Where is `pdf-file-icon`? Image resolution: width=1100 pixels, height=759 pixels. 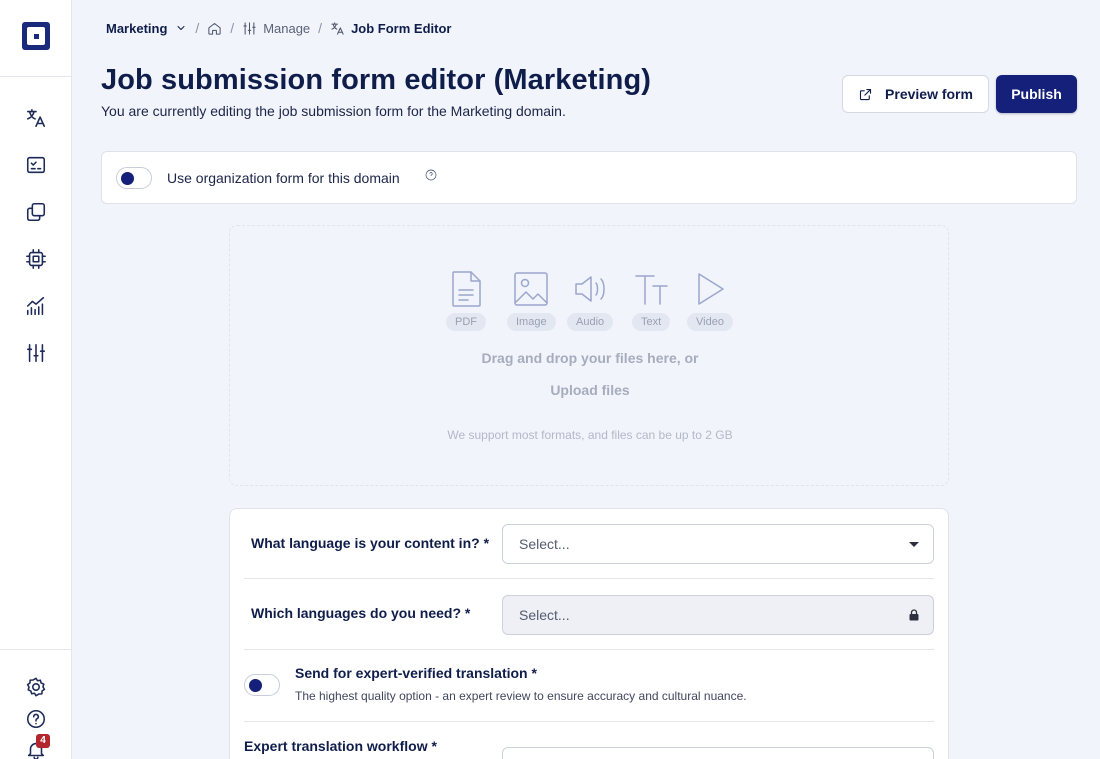
pdf-file-icon is located at coordinates (466, 289).